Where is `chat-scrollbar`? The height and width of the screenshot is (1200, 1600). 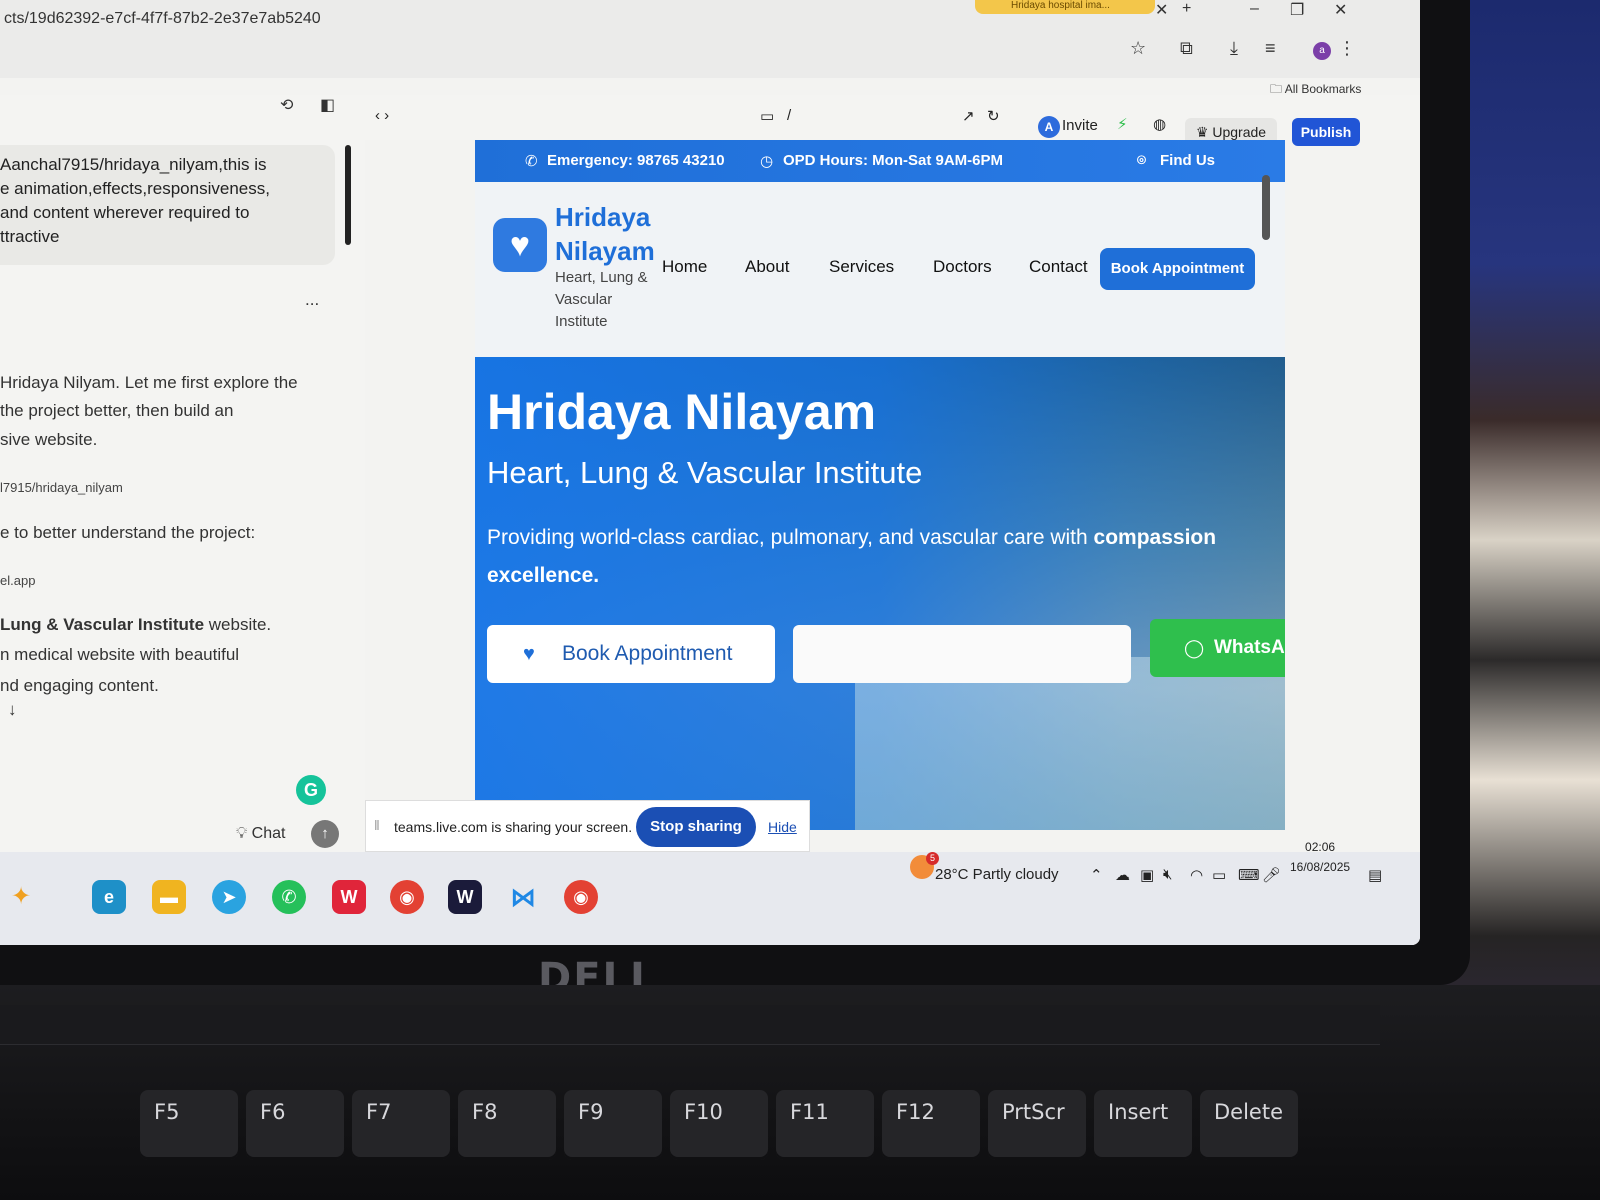
chat-scrollbar is located at coordinates (348, 195).